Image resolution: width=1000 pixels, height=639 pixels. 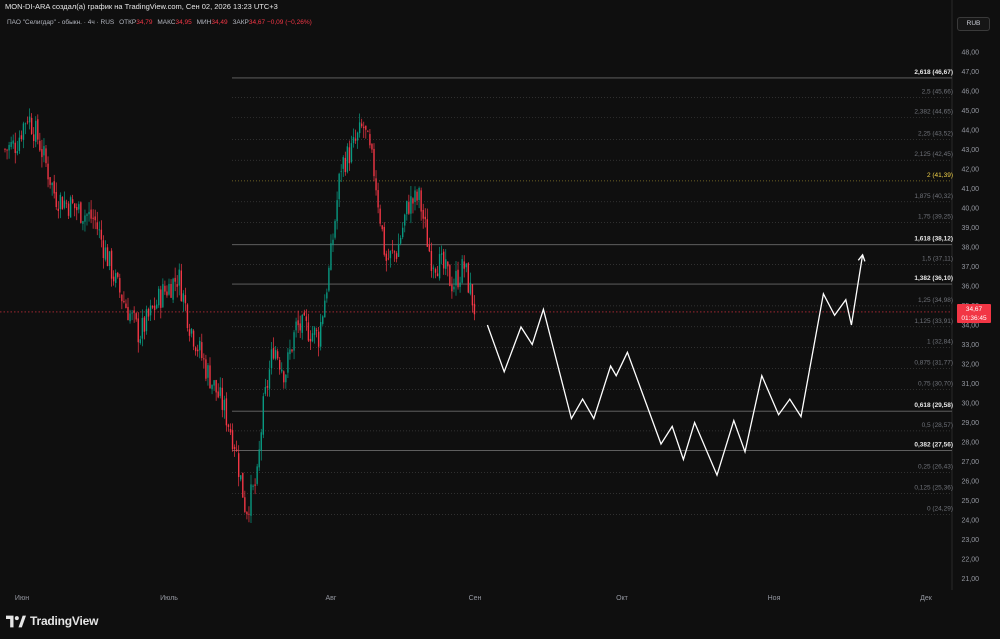 I want to click on projection-drawing, so click(x=676, y=365).